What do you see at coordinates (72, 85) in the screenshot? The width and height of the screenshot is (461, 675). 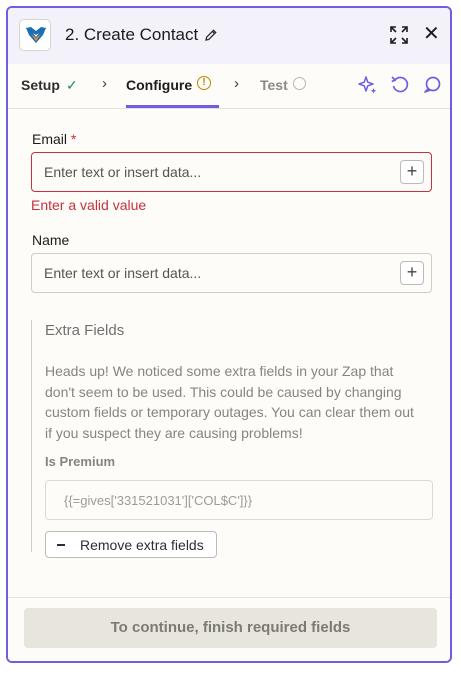 I see `check-icon: ✓` at bounding box center [72, 85].